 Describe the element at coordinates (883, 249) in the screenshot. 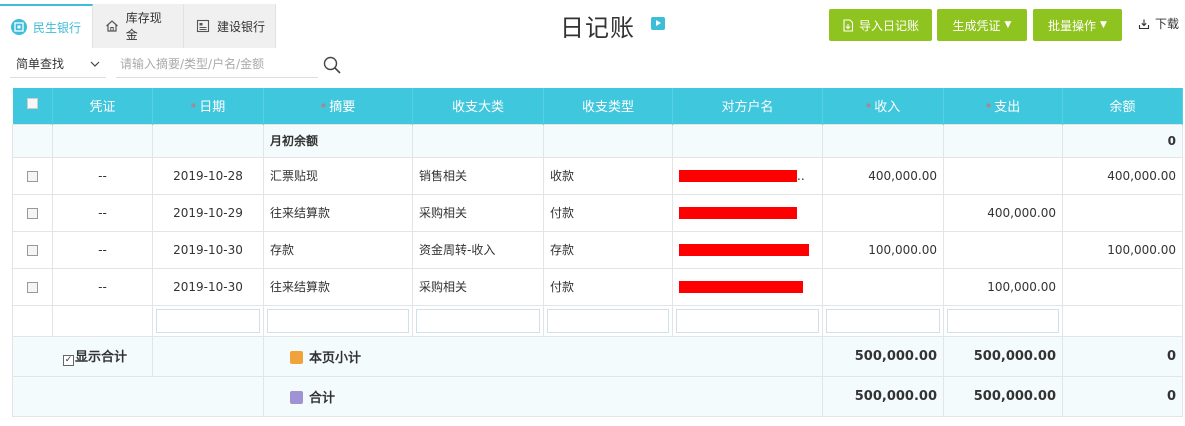

I see `cell-income: 100,000.00` at that location.